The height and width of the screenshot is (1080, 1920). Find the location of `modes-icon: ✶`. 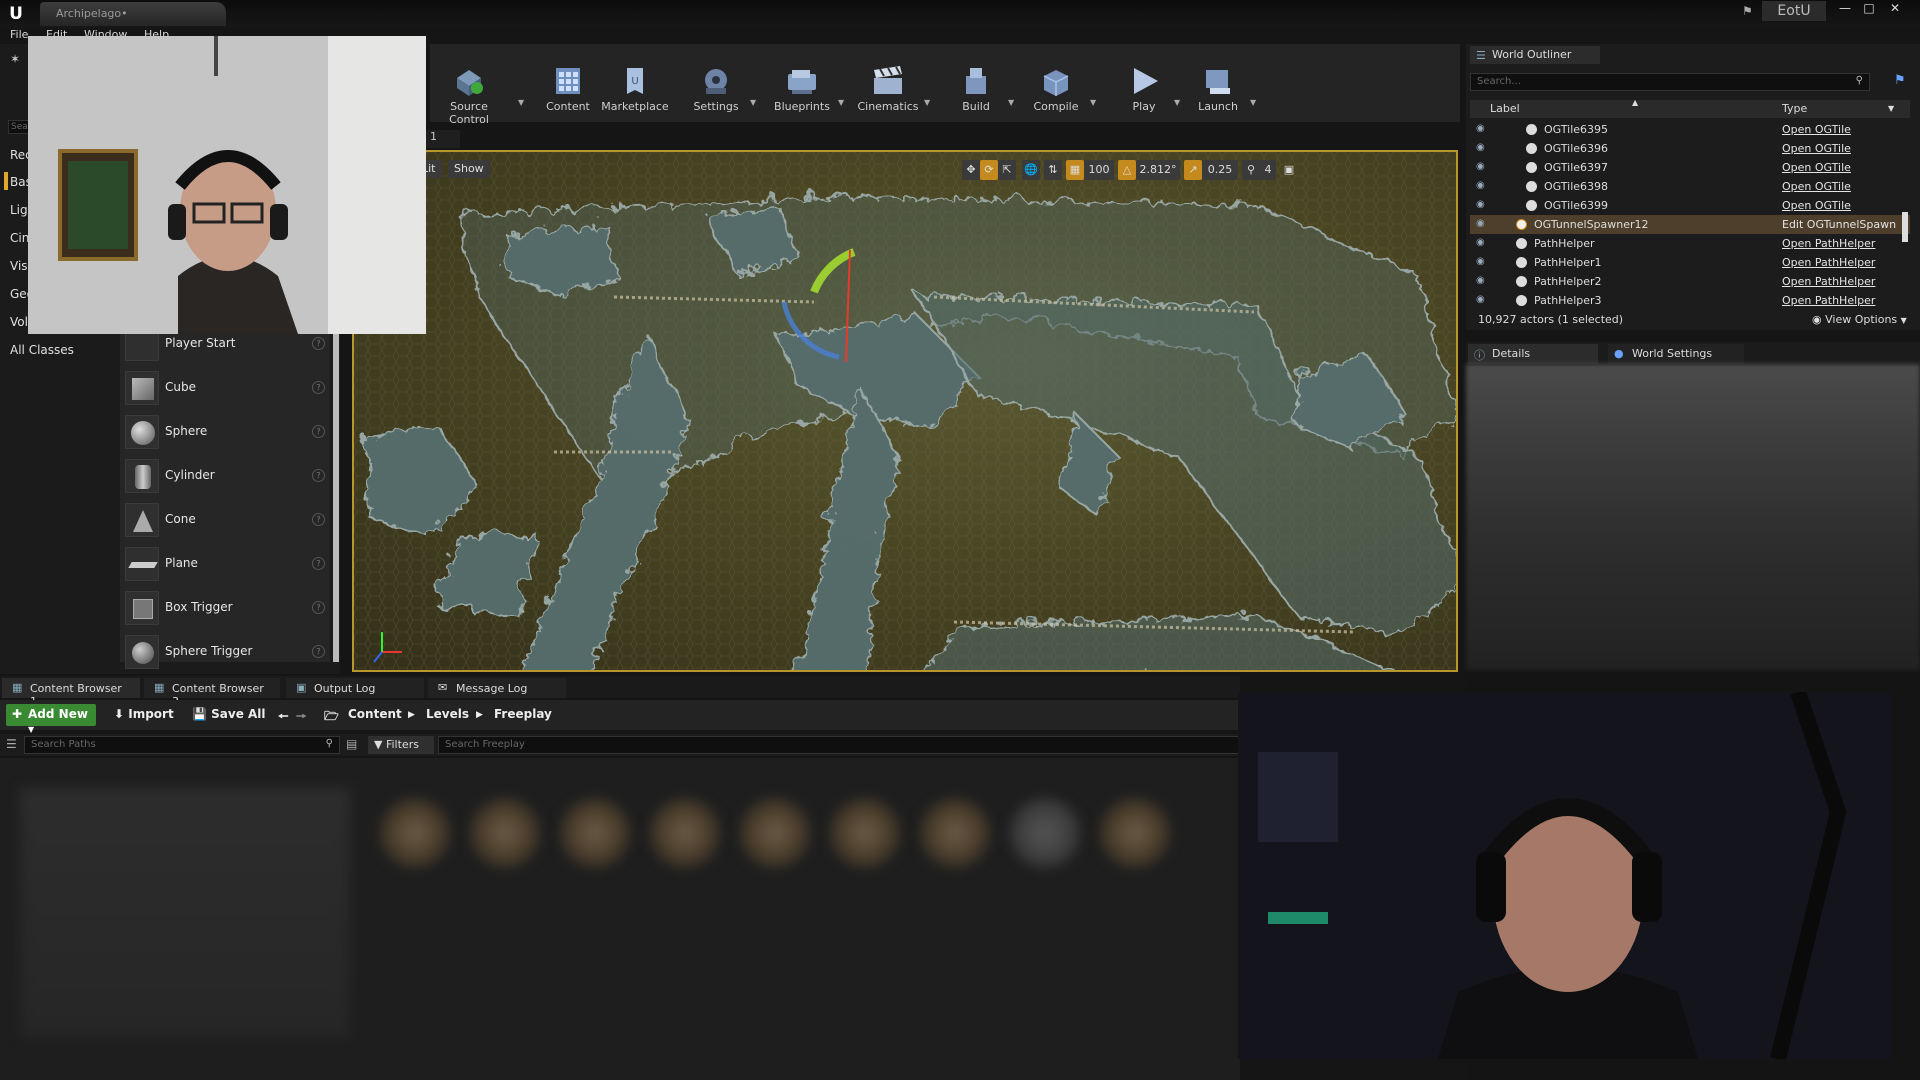

modes-icon: ✶ is located at coordinates (17, 59).